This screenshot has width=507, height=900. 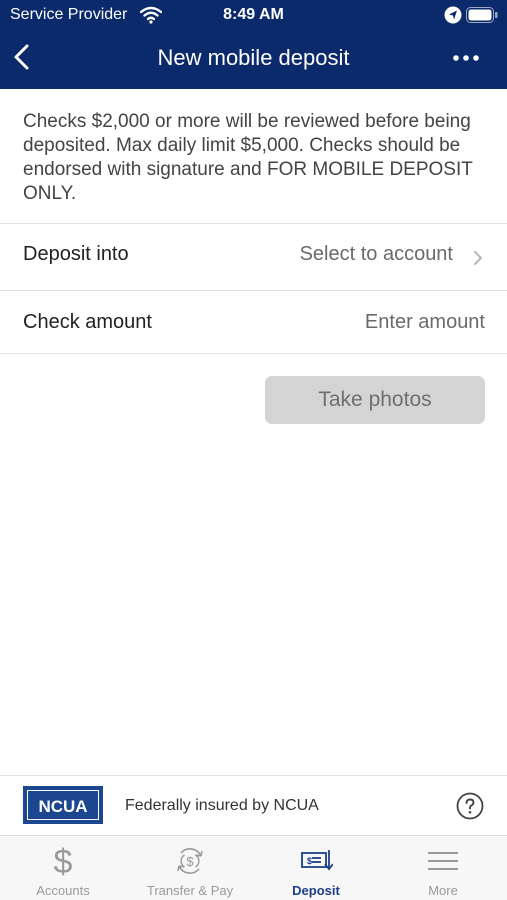 I want to click on location-arrow-icon, so click(x=453, y=15).